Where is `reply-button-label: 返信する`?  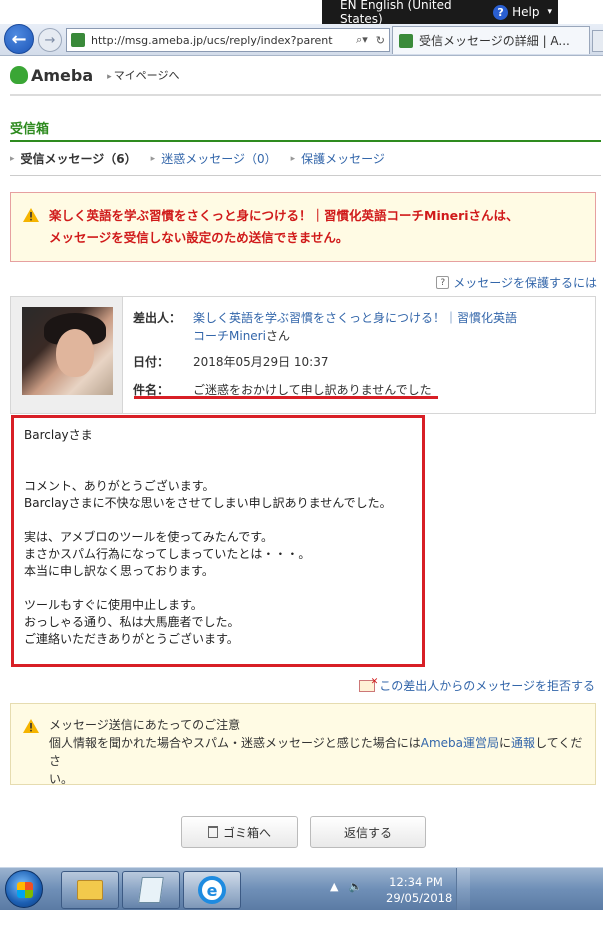 reply-button-label: 返信する is located at coordinates (367, 832).